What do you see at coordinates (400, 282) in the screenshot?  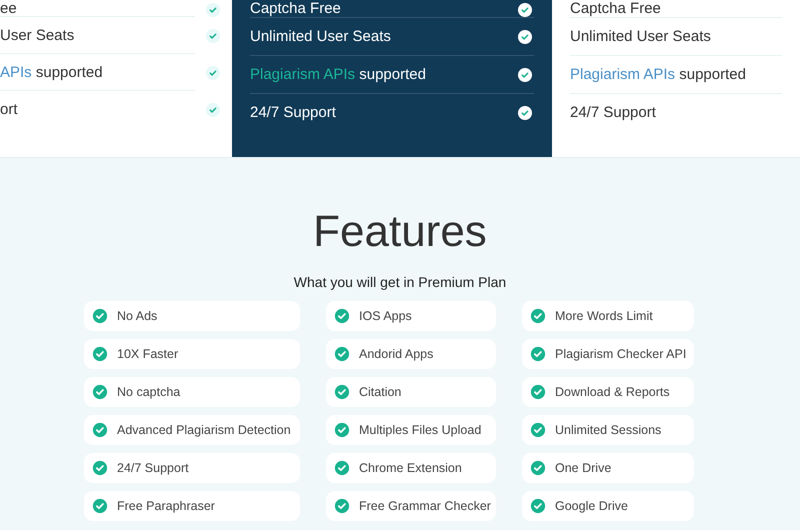 I see `section-subtitle: What you will get in Premium Plan` at bounding box center [400, 282].